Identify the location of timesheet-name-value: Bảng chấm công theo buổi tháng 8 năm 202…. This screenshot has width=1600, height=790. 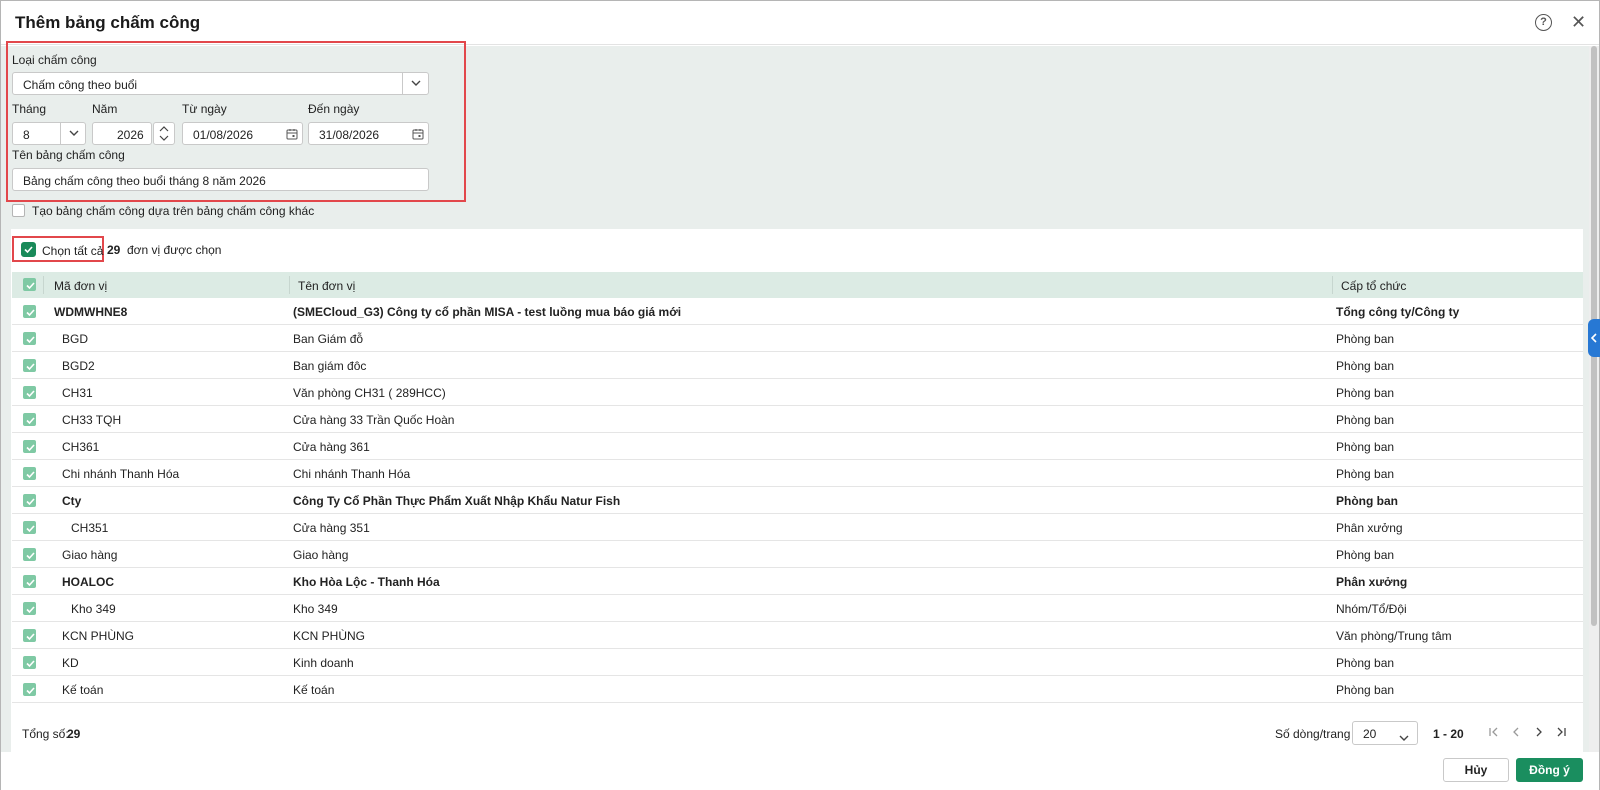
(144, 181).